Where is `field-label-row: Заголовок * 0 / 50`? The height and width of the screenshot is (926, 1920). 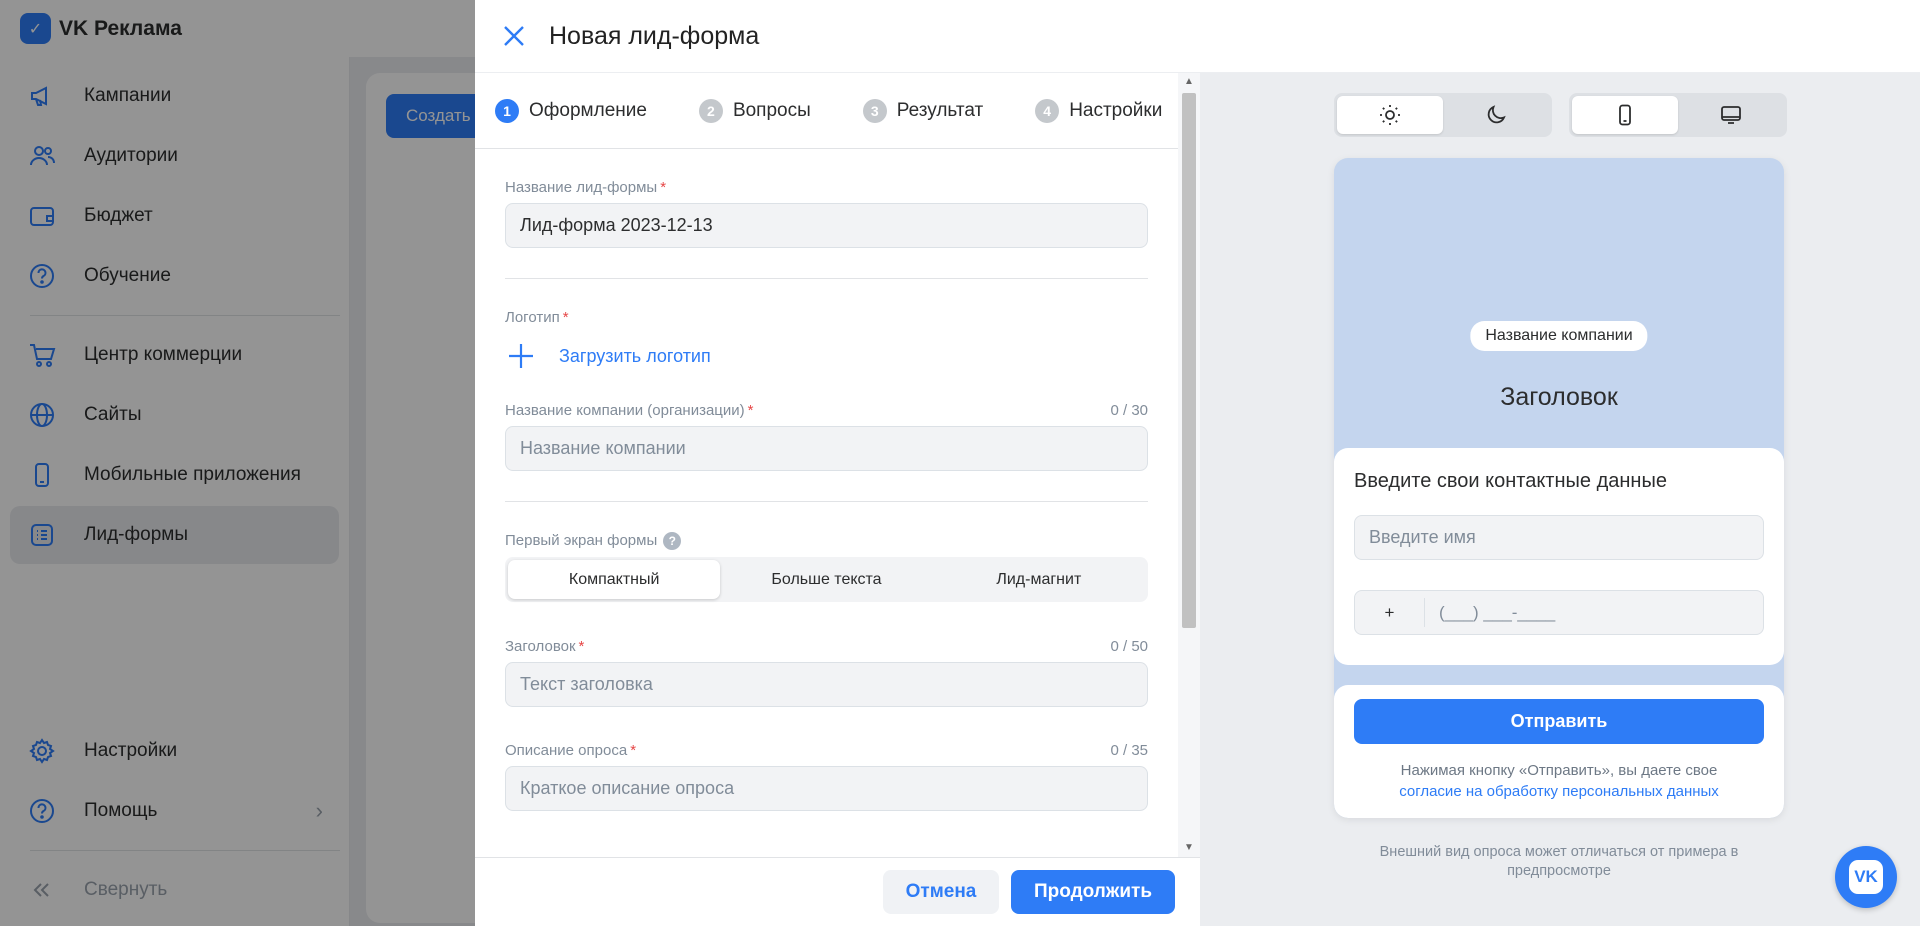
field-label-row: Заголовок * 0 / 50 is located at coordinates (826, 646).